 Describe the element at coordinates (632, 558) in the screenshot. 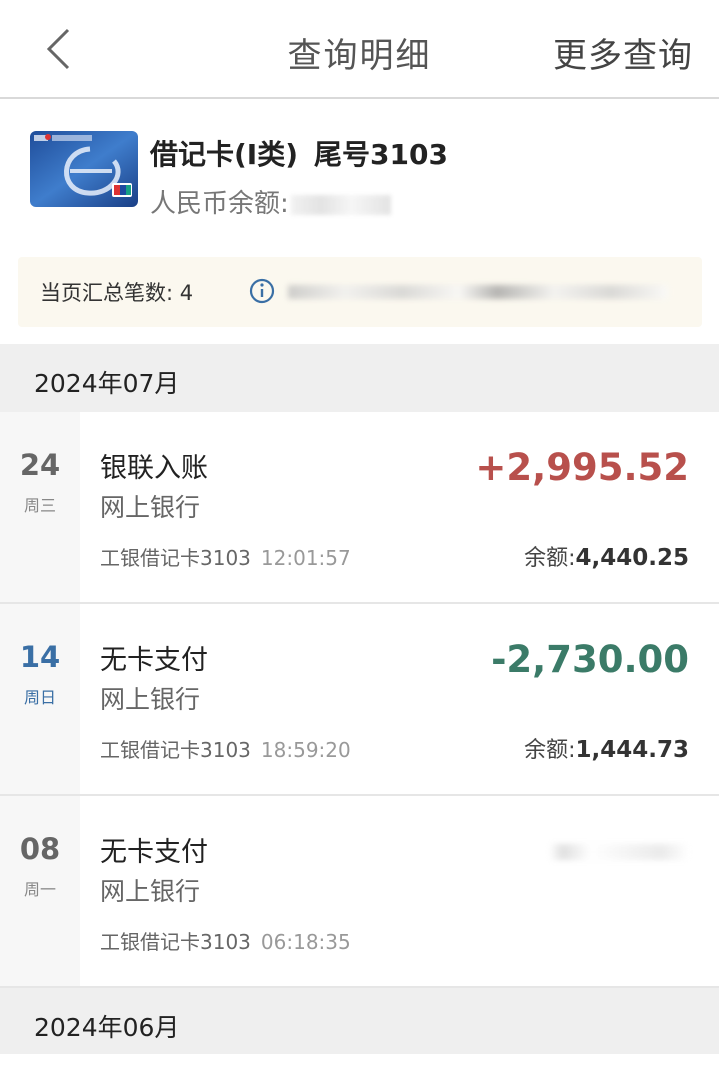

I see `balance-value: 4,440.25` at that location.